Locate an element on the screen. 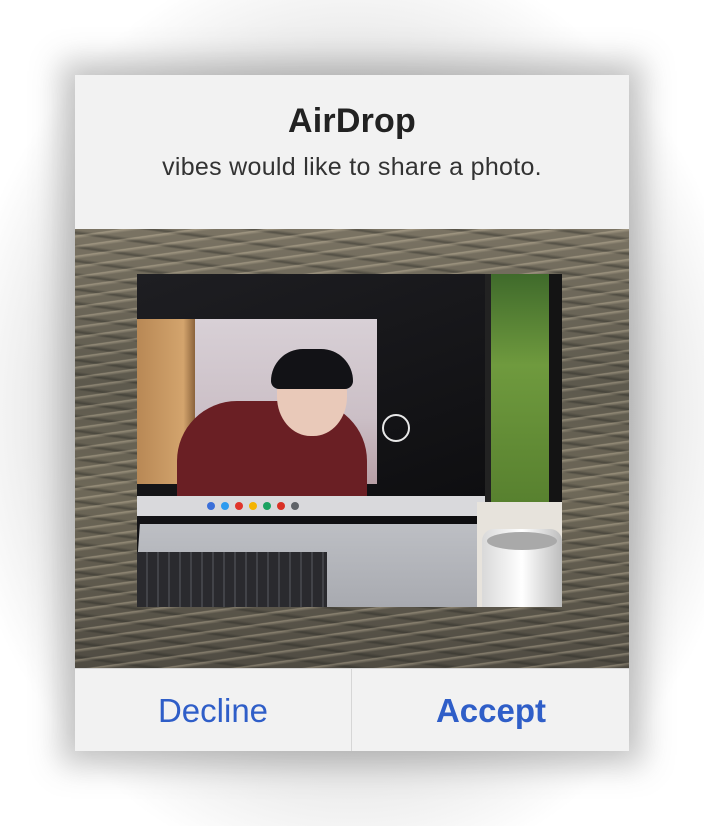 The width and height of the screenshot is (704, 826). photo-taskbar is located at coordinates (311, 506).